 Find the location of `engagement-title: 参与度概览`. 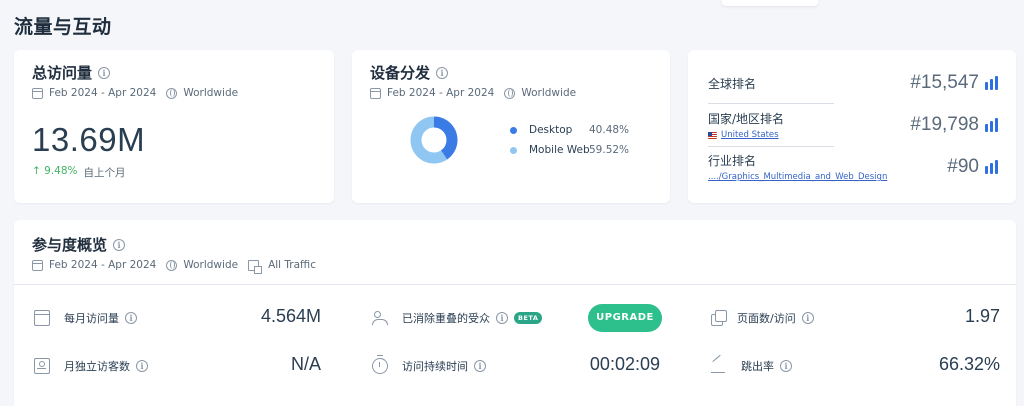

engagement-title: 参与度概览 is located at coordinates (70, 245).